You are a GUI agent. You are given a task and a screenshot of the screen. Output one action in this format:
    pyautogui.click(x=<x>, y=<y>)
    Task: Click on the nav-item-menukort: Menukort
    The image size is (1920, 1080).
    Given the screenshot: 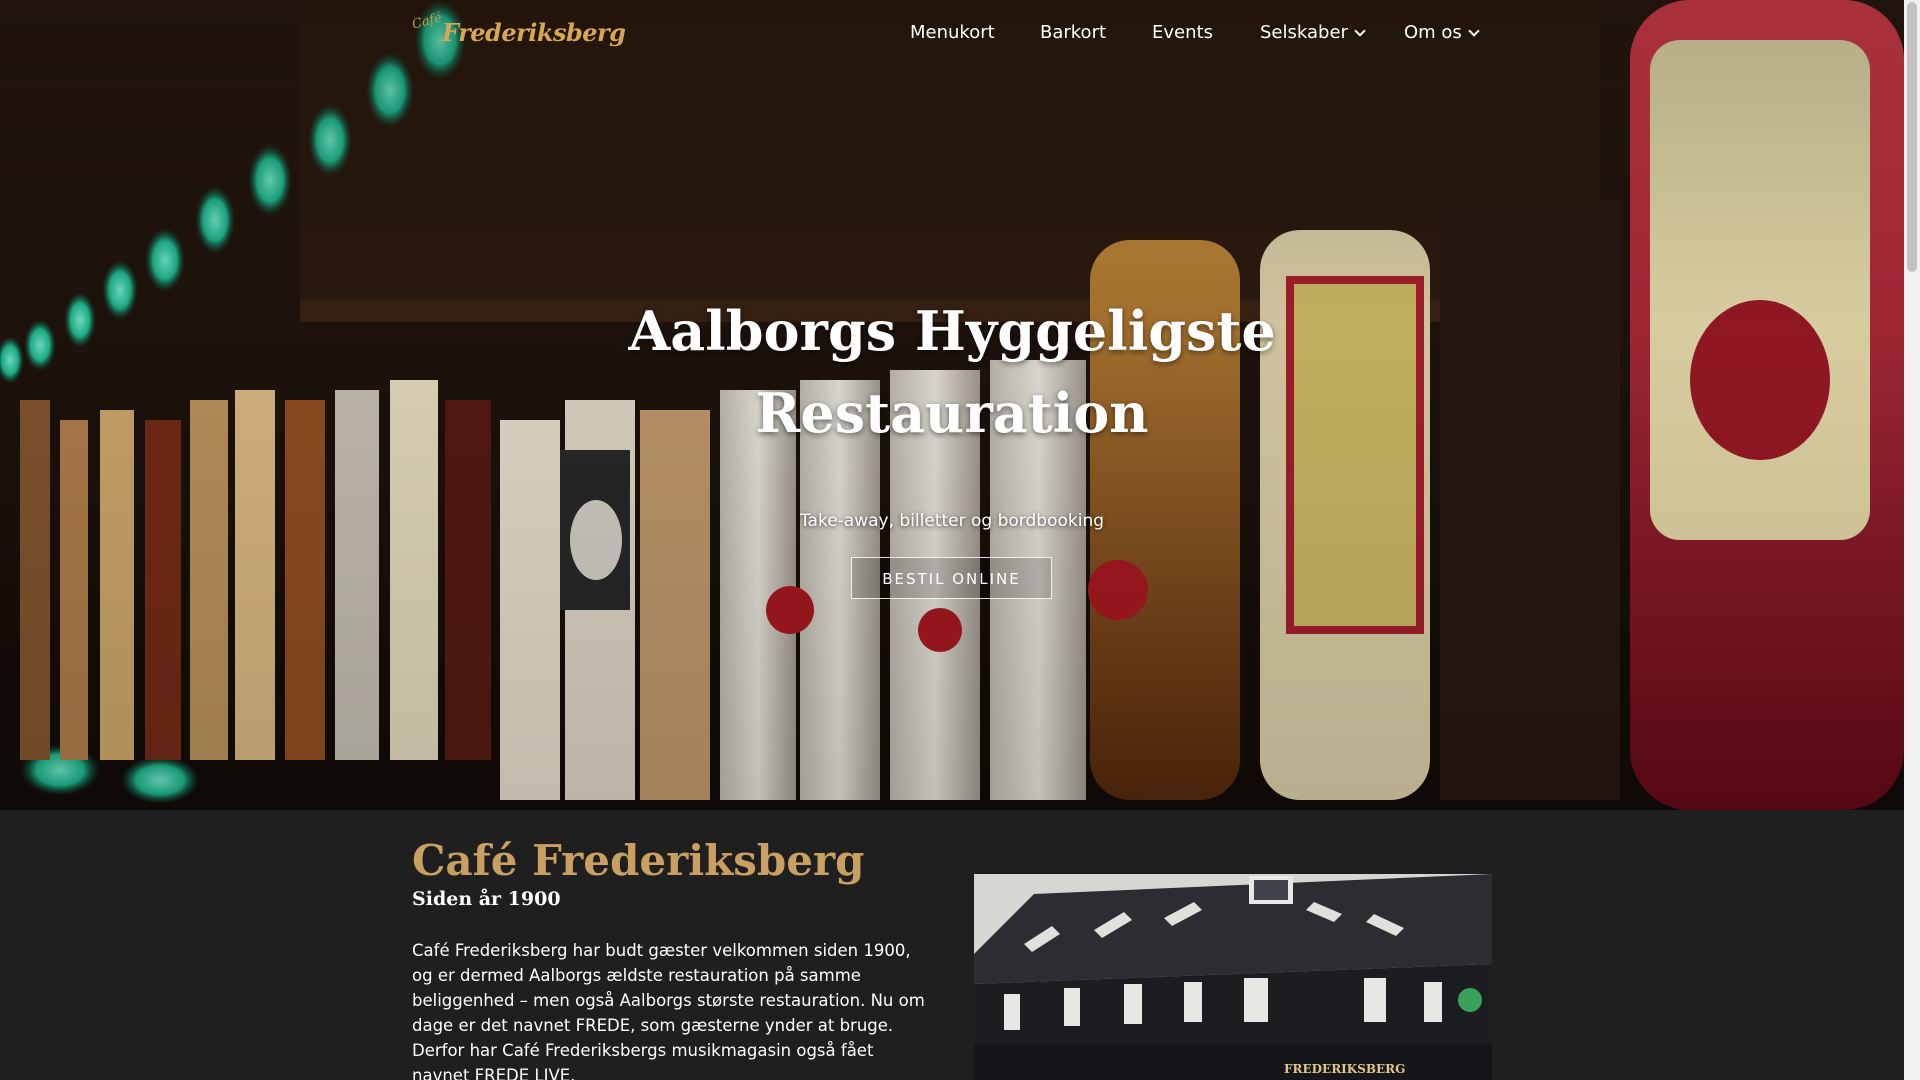 What is the action you would take?
    pyautogui.click(x=952, y=32)
    